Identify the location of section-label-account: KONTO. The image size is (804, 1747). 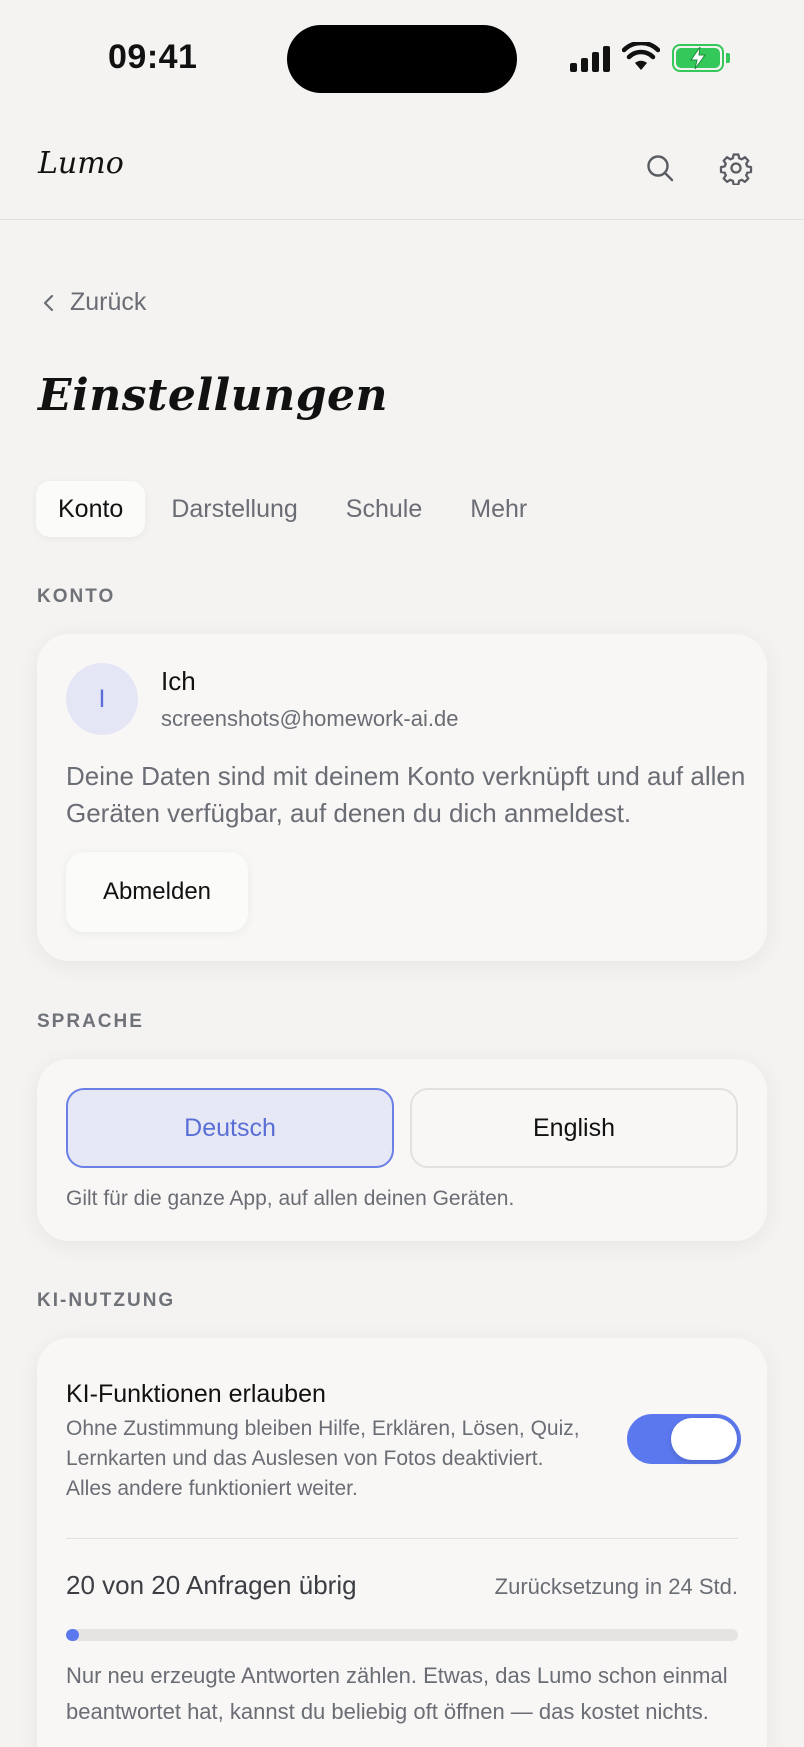
(76, 596).